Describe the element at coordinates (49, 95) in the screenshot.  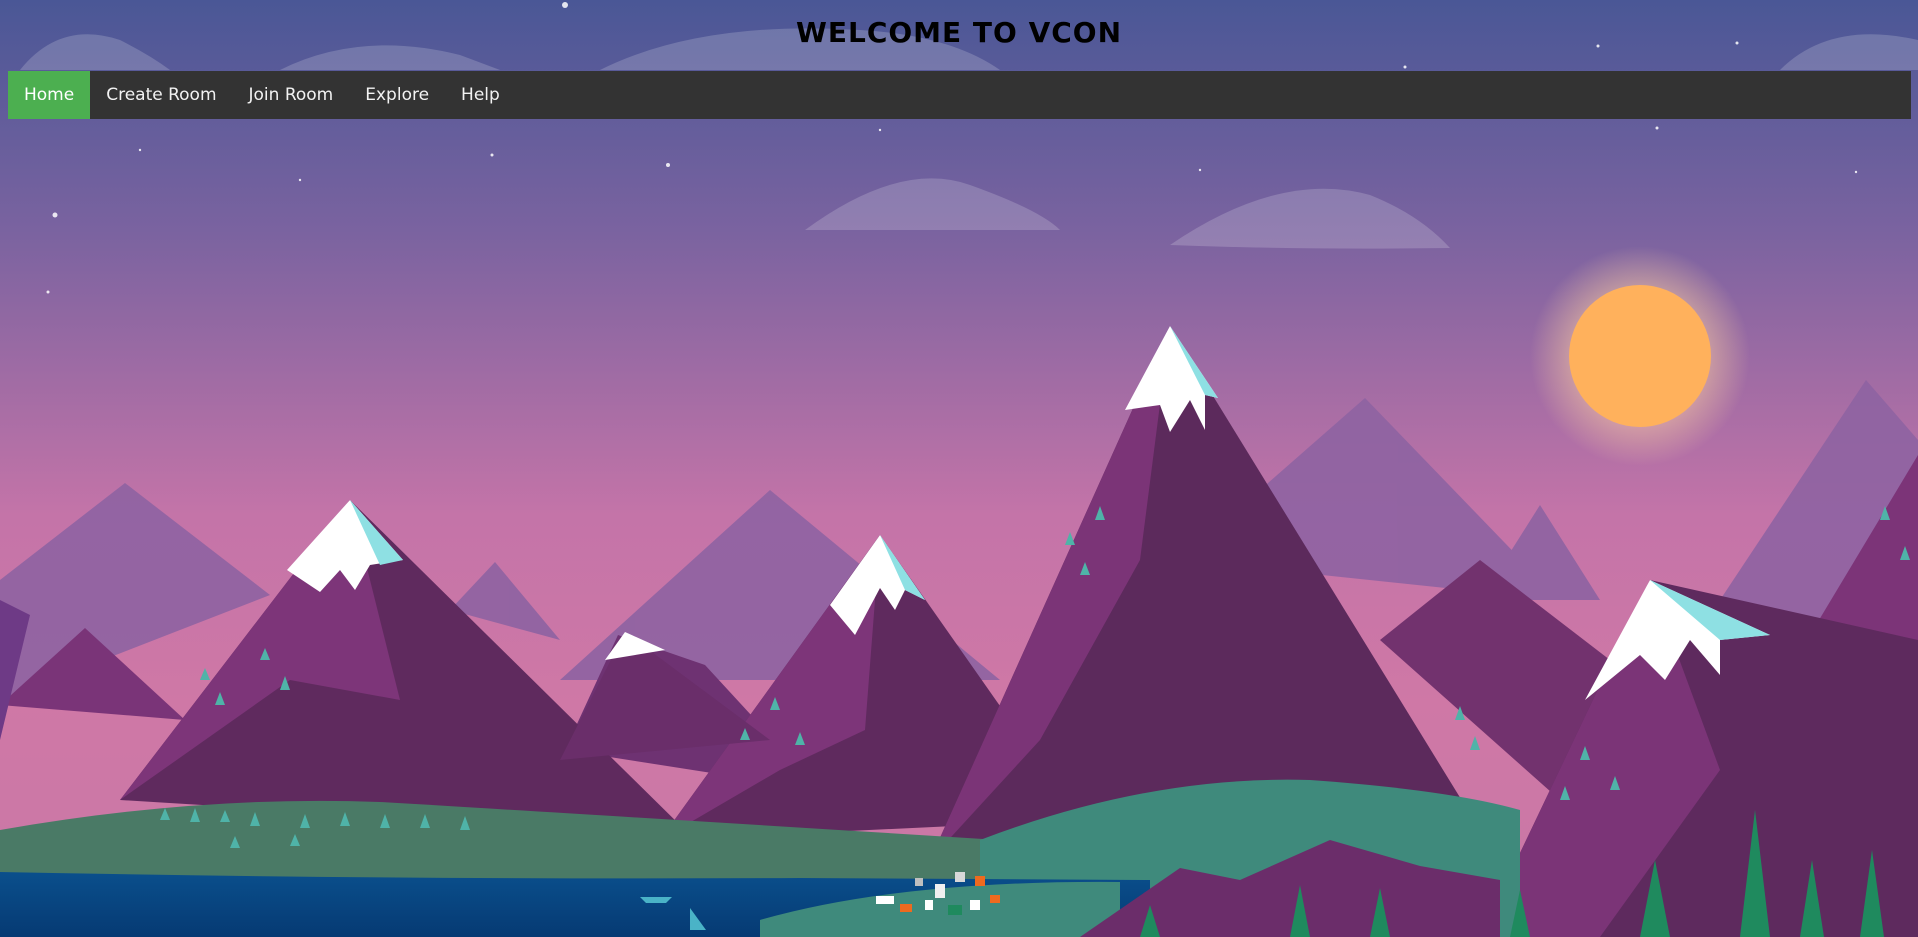
I see `nav-home: Home` at that location.